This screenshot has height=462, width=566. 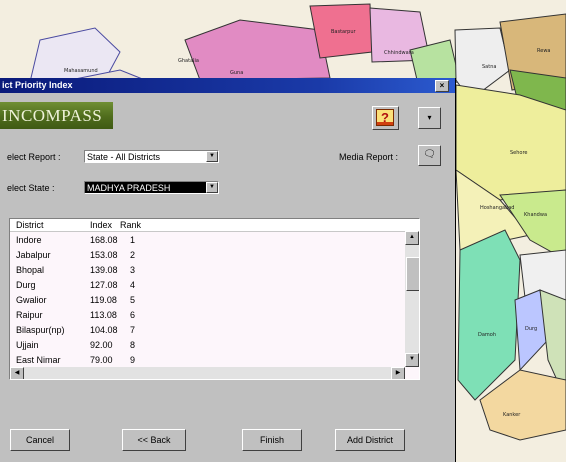 I want to click on finish-button: Finish, so click(x=272, y=440).